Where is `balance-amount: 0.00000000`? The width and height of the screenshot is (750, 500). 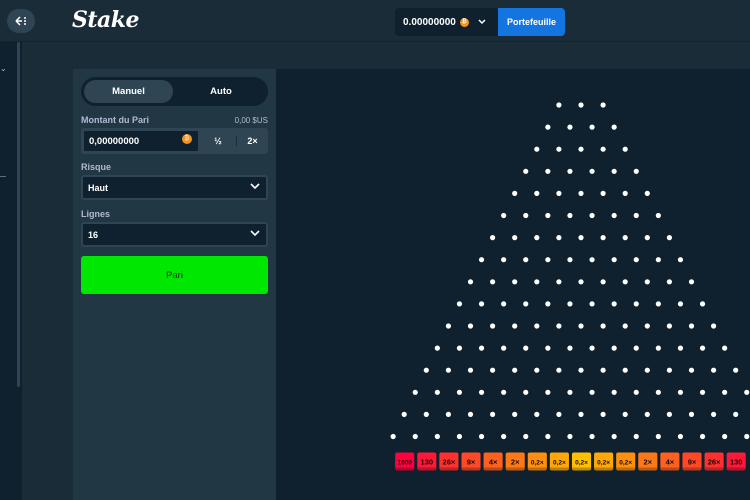 balance-amount: 0.00000000 is located at coordinates (429, 22).